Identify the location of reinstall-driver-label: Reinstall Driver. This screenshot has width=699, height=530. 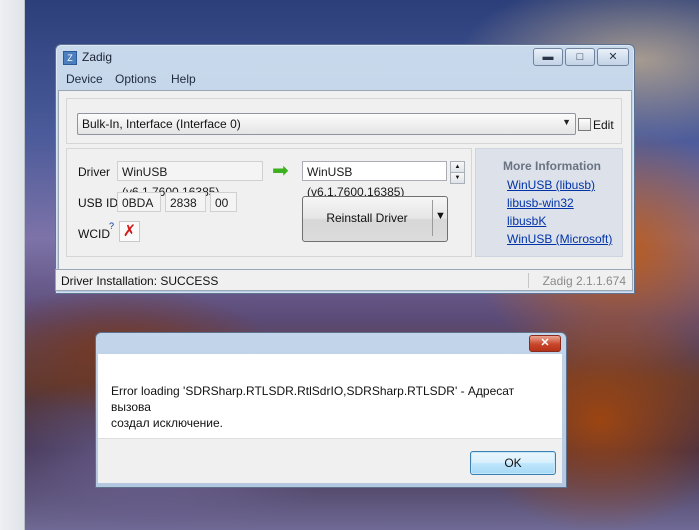
(367, 218).